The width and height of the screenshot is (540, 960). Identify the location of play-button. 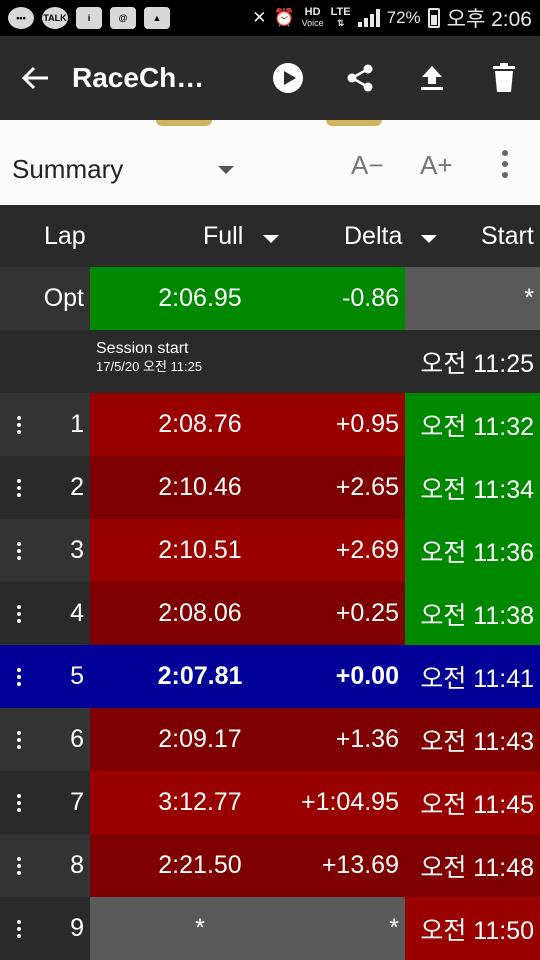
(288, 78).